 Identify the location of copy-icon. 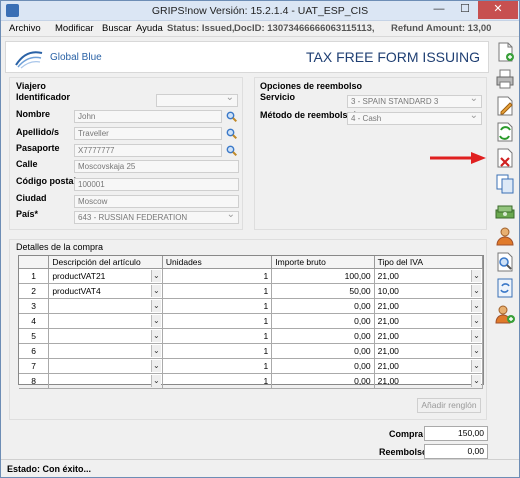
(505, 184).